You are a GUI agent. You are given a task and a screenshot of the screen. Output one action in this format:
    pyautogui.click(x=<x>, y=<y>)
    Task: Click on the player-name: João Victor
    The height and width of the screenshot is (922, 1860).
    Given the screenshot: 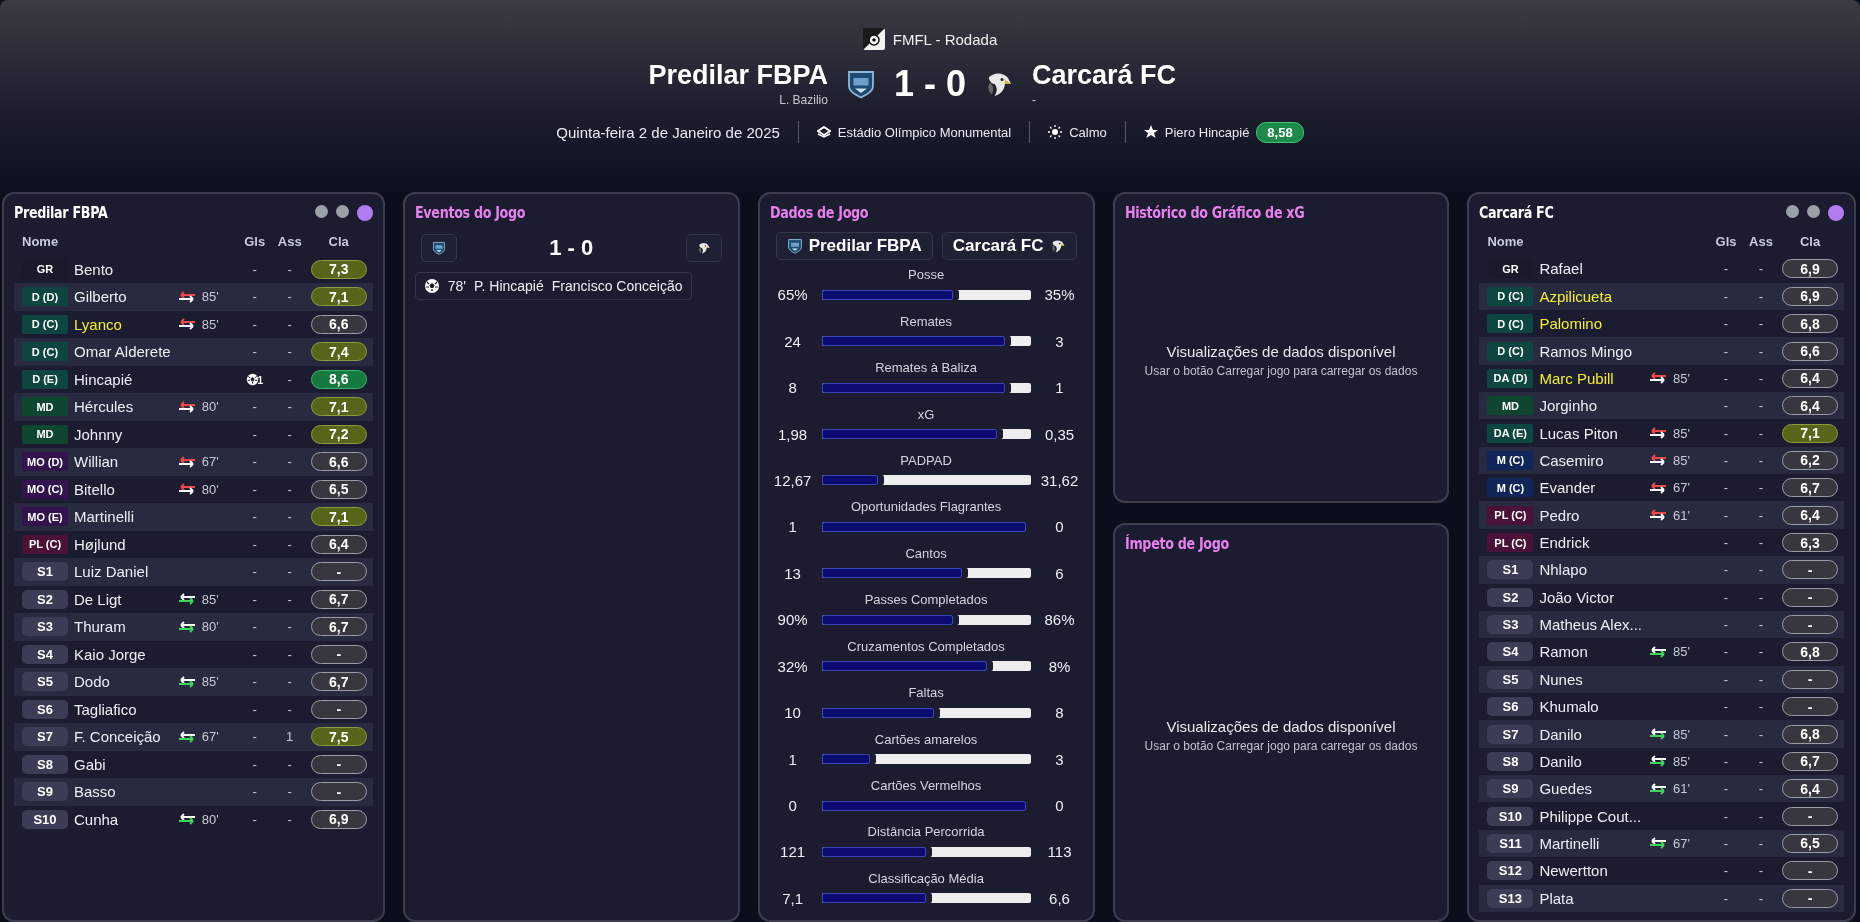 What is the action you would take?
    pyautogui.click(x=1577, y=597)
    